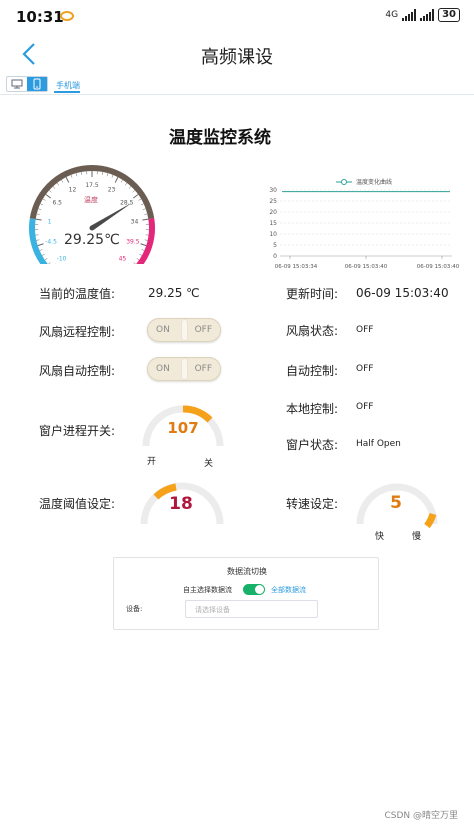 Image resolution: width=474 pixels, height=829 pixels. What do you see at coordinates (181, 504) in the screenshot?
I see `threshold-dial-value: 18` at bounding box center [181, 504].